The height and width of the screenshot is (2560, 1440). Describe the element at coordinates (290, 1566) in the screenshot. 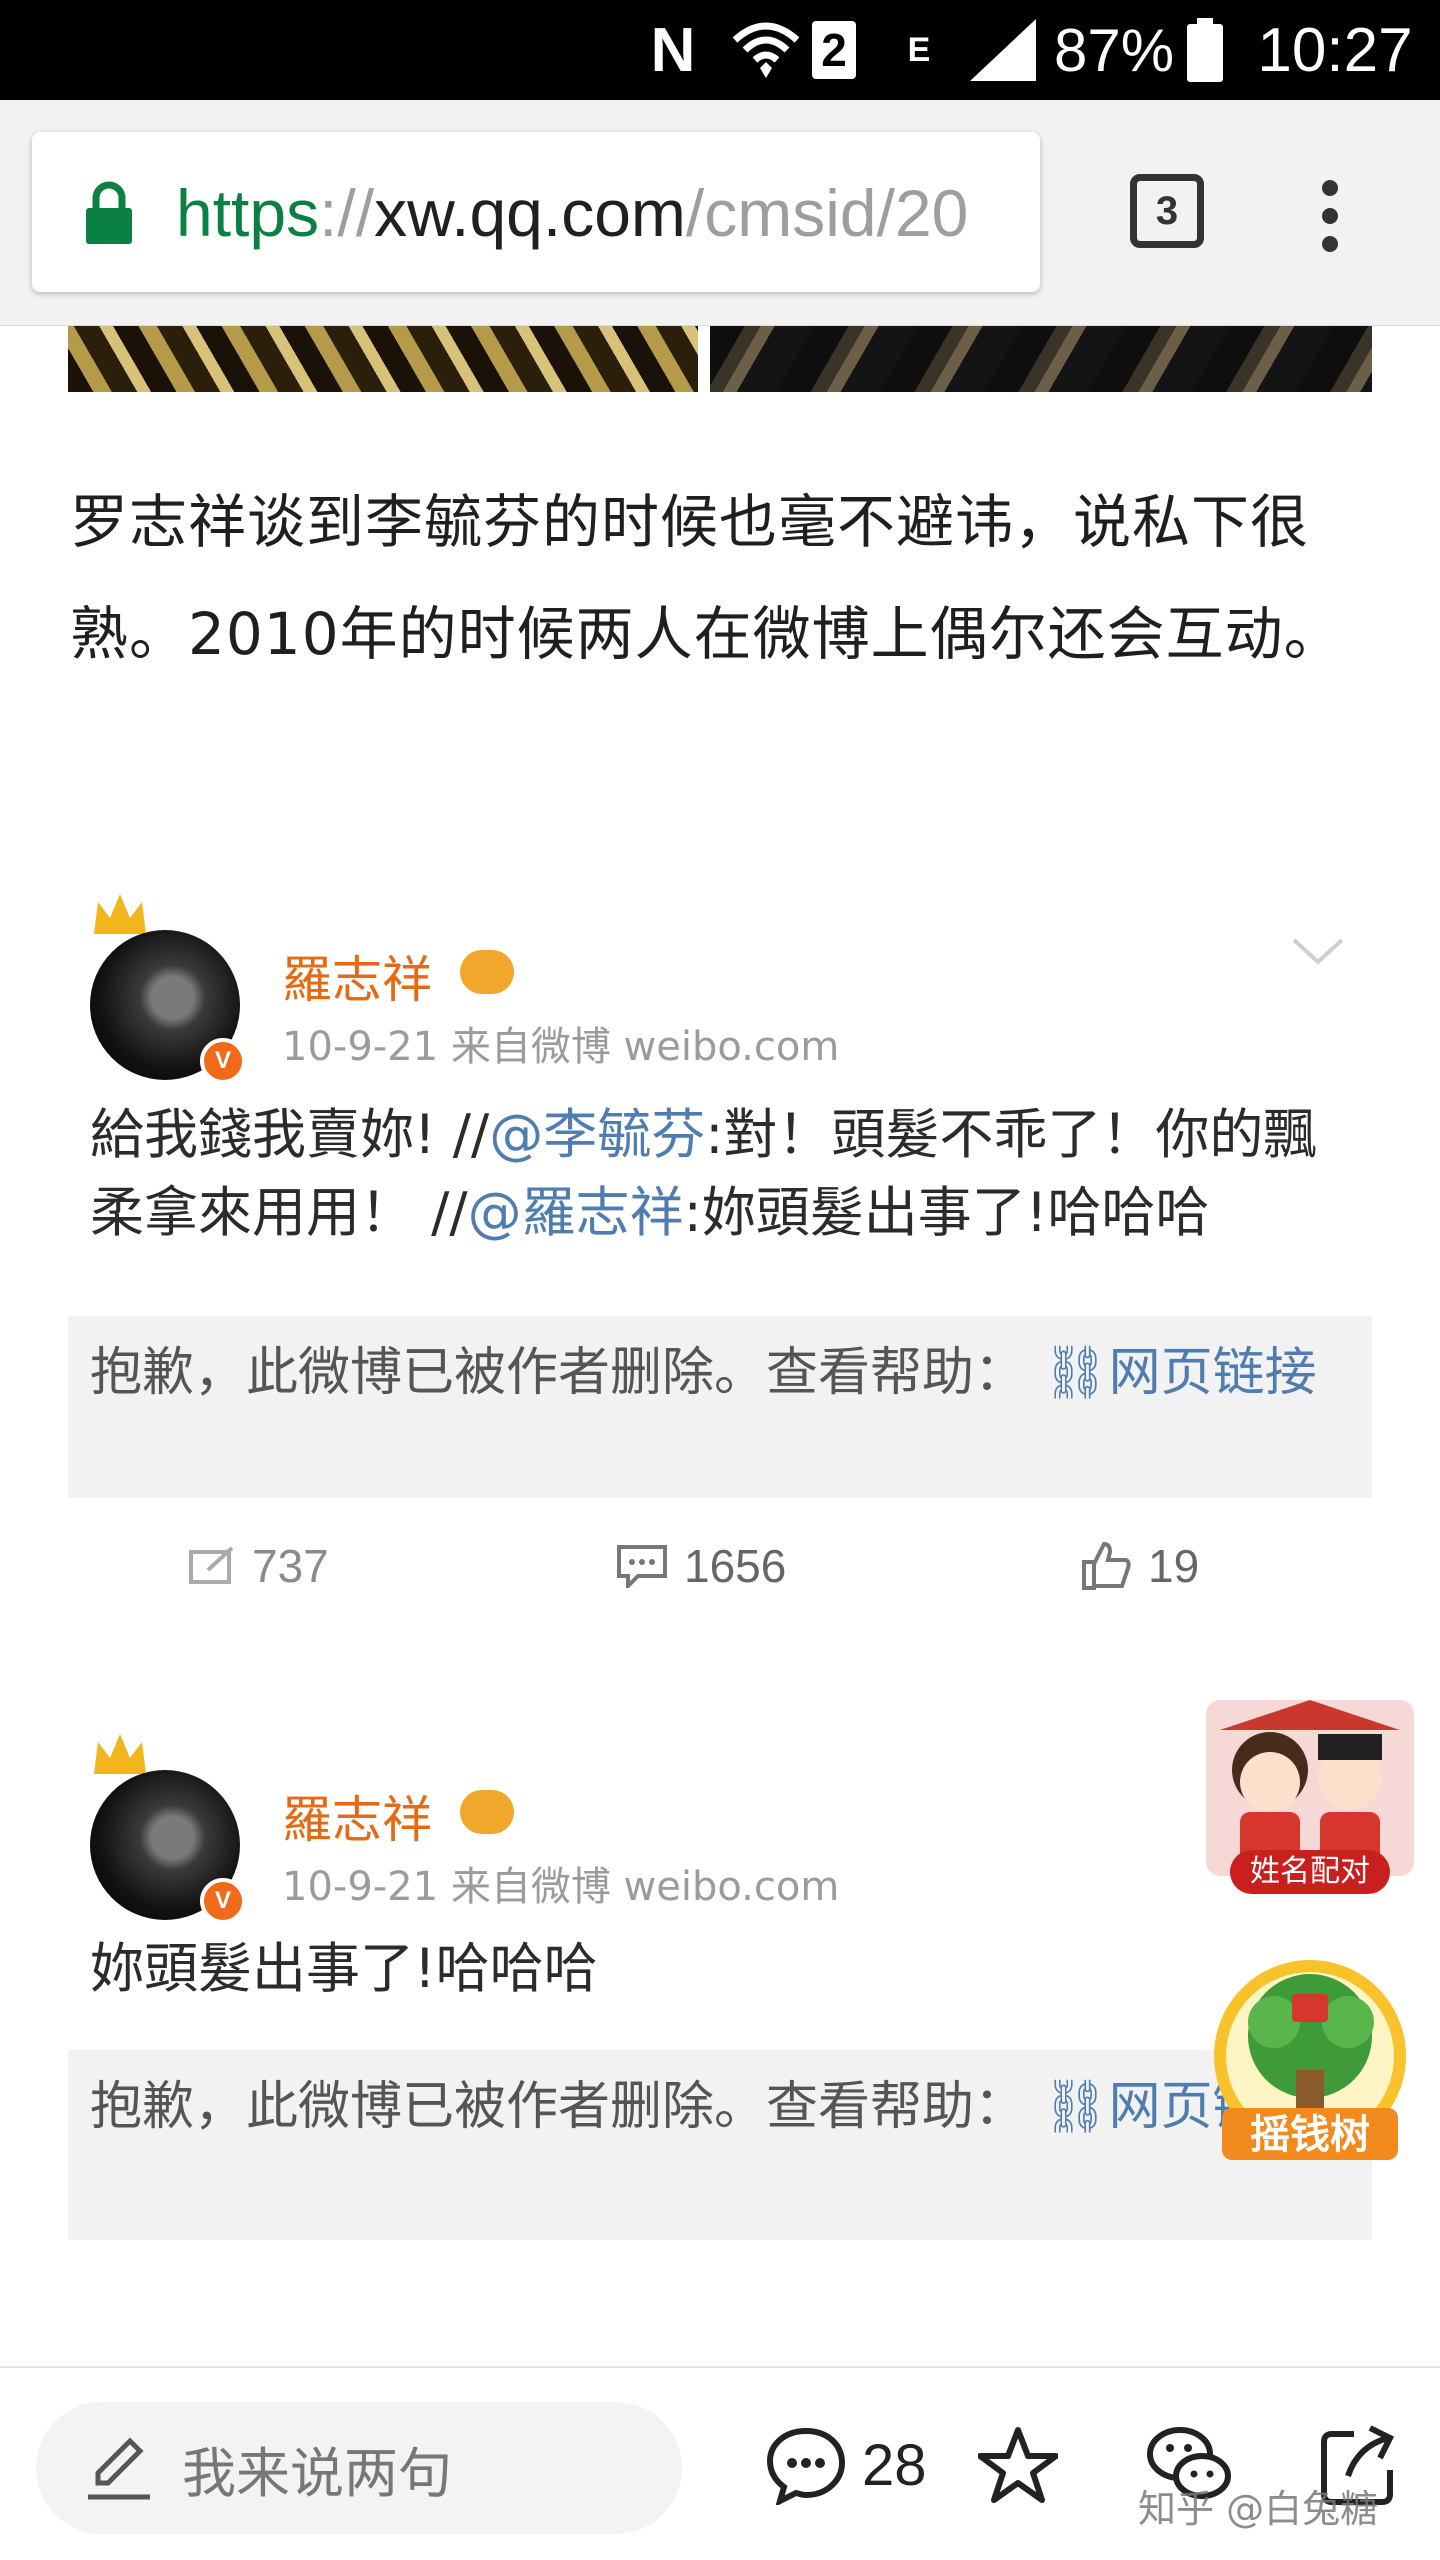

I see `repost-count: 737` at that location.